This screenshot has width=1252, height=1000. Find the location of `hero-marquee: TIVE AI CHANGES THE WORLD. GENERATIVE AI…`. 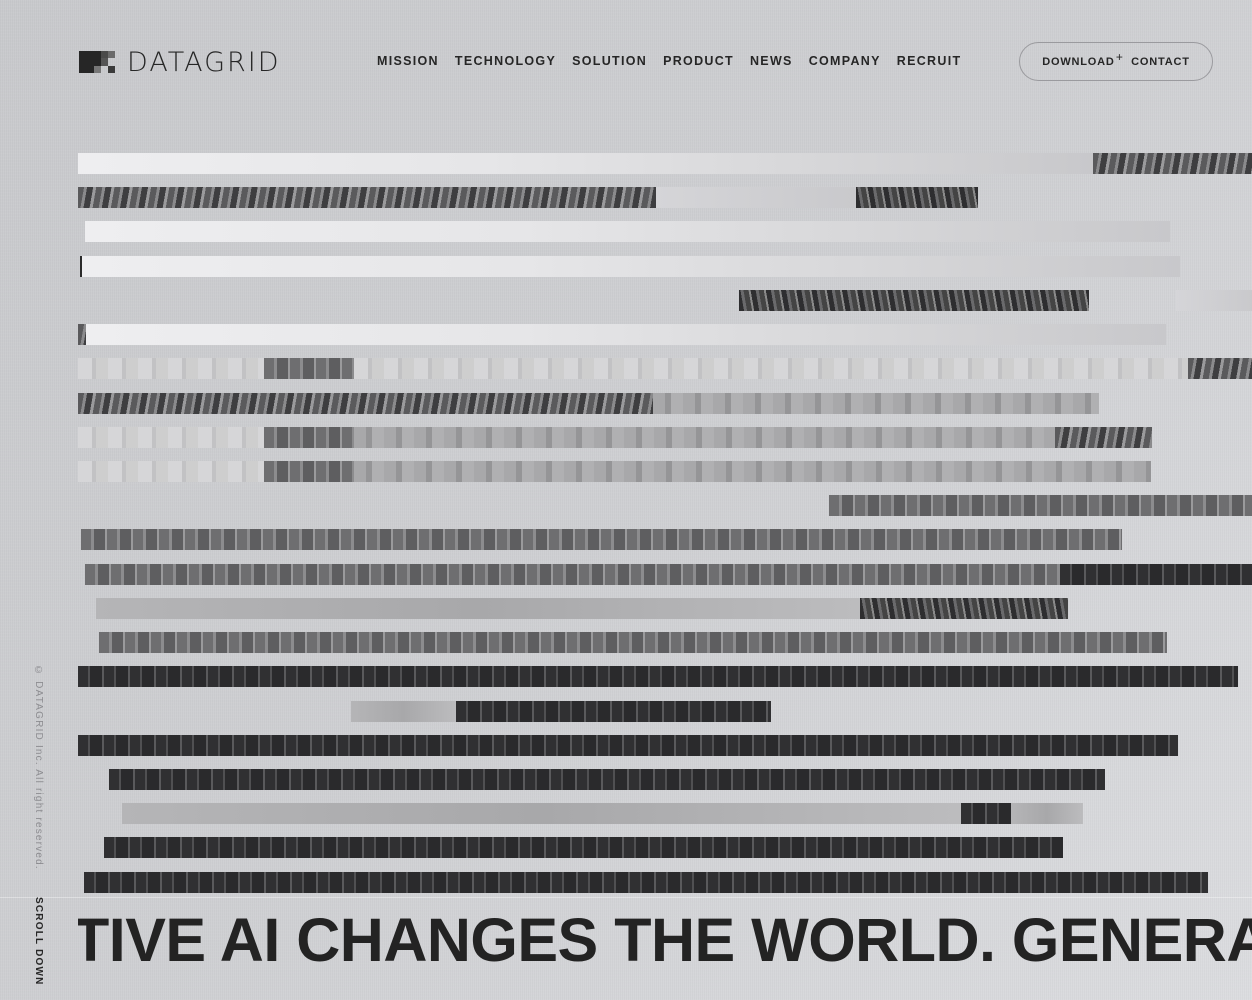

hero-marquee: TIVE AI CHANGES THE WORLD. GENERATIVE AI… is located at coordinates (665, 940).